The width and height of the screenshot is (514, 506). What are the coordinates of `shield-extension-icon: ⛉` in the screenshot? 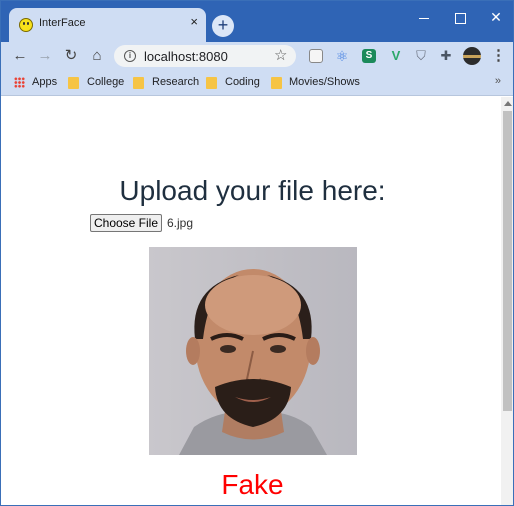 It's located at (421, 56).